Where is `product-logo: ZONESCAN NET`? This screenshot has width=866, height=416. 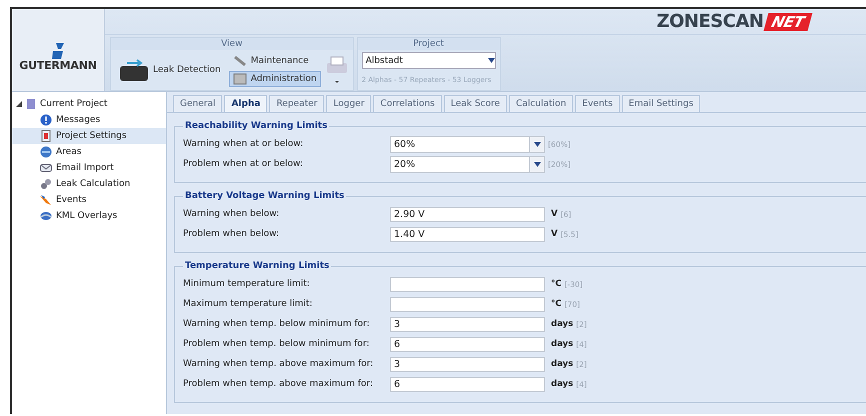
product-logo: ZONESCAN NET is located at coordinates (733, 21).